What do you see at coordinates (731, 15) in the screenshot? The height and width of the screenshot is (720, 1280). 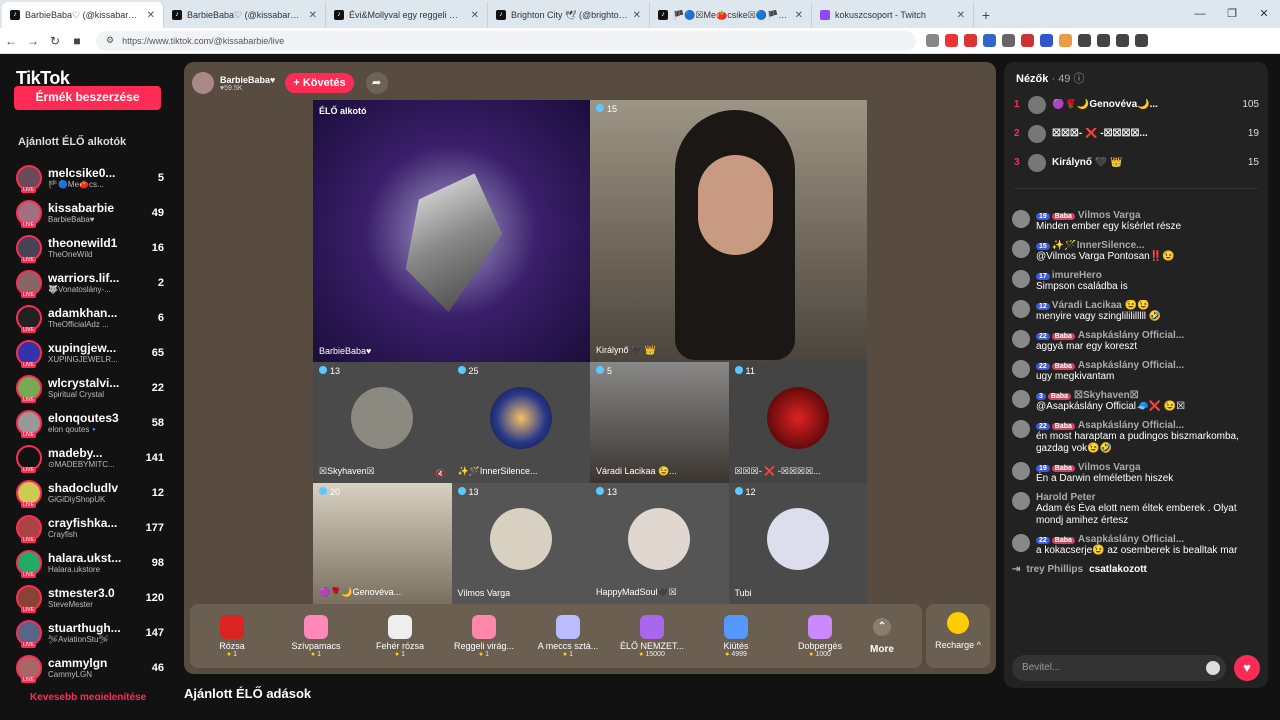 I see `browser-tab: ♪ 🏴🔵☒Me🍅csike☒🔵🏴 (@melc ✕` at bounding box center [731, 15].